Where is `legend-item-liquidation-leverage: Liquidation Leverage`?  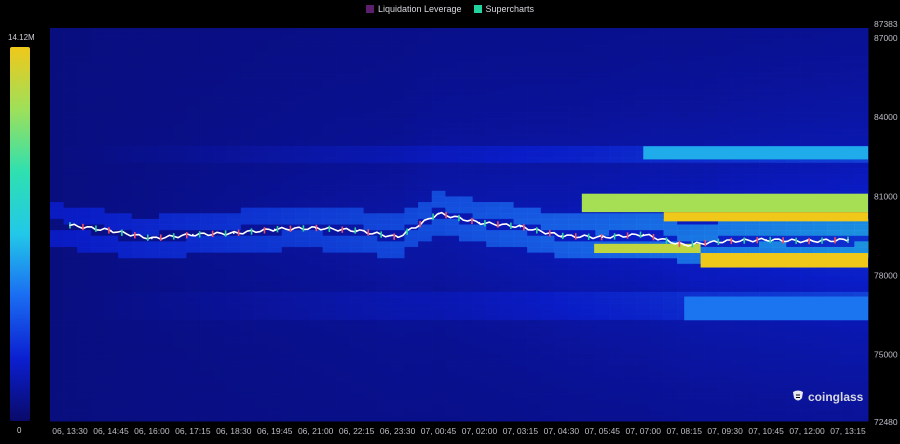
legend-item-liquidation-leverage: Liquidation Leverage is located at coordinates (413, 9).